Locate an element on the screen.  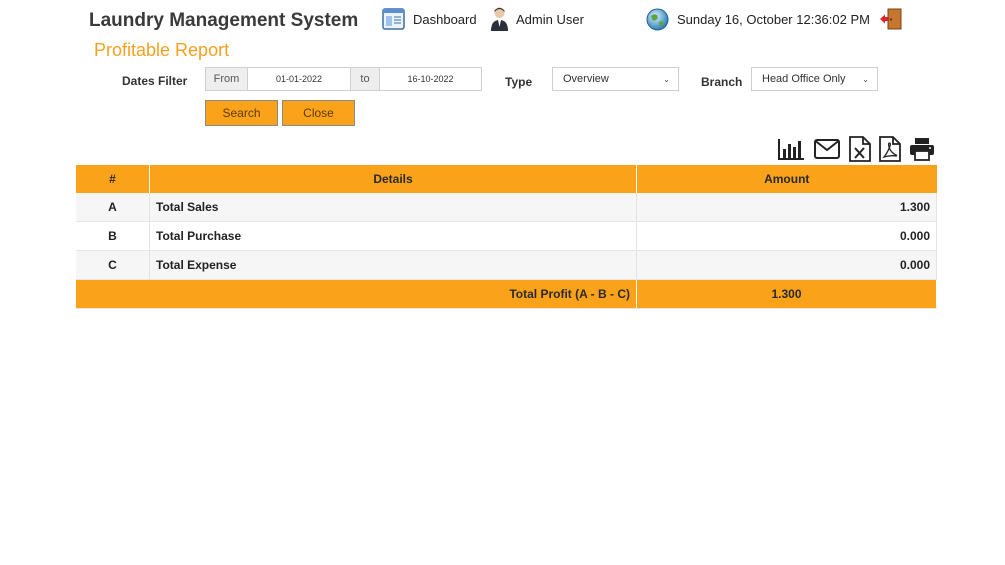
row-details: Total Purchase is located at coordinates (393, 236).